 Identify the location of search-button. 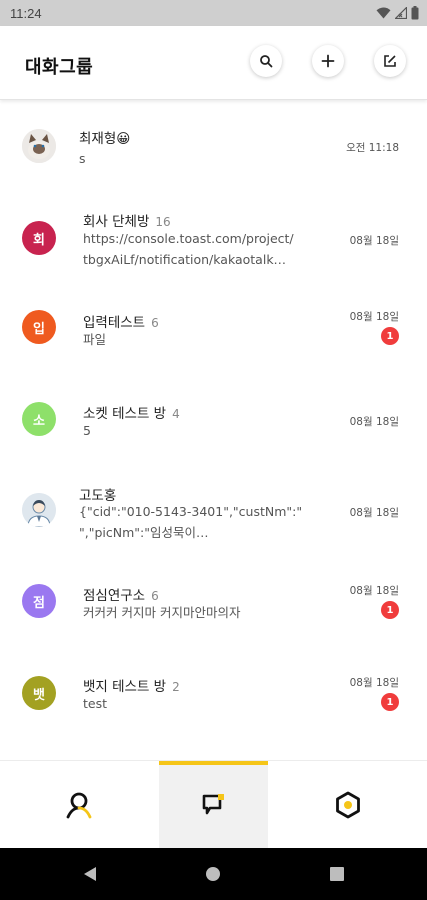
(266, 61).